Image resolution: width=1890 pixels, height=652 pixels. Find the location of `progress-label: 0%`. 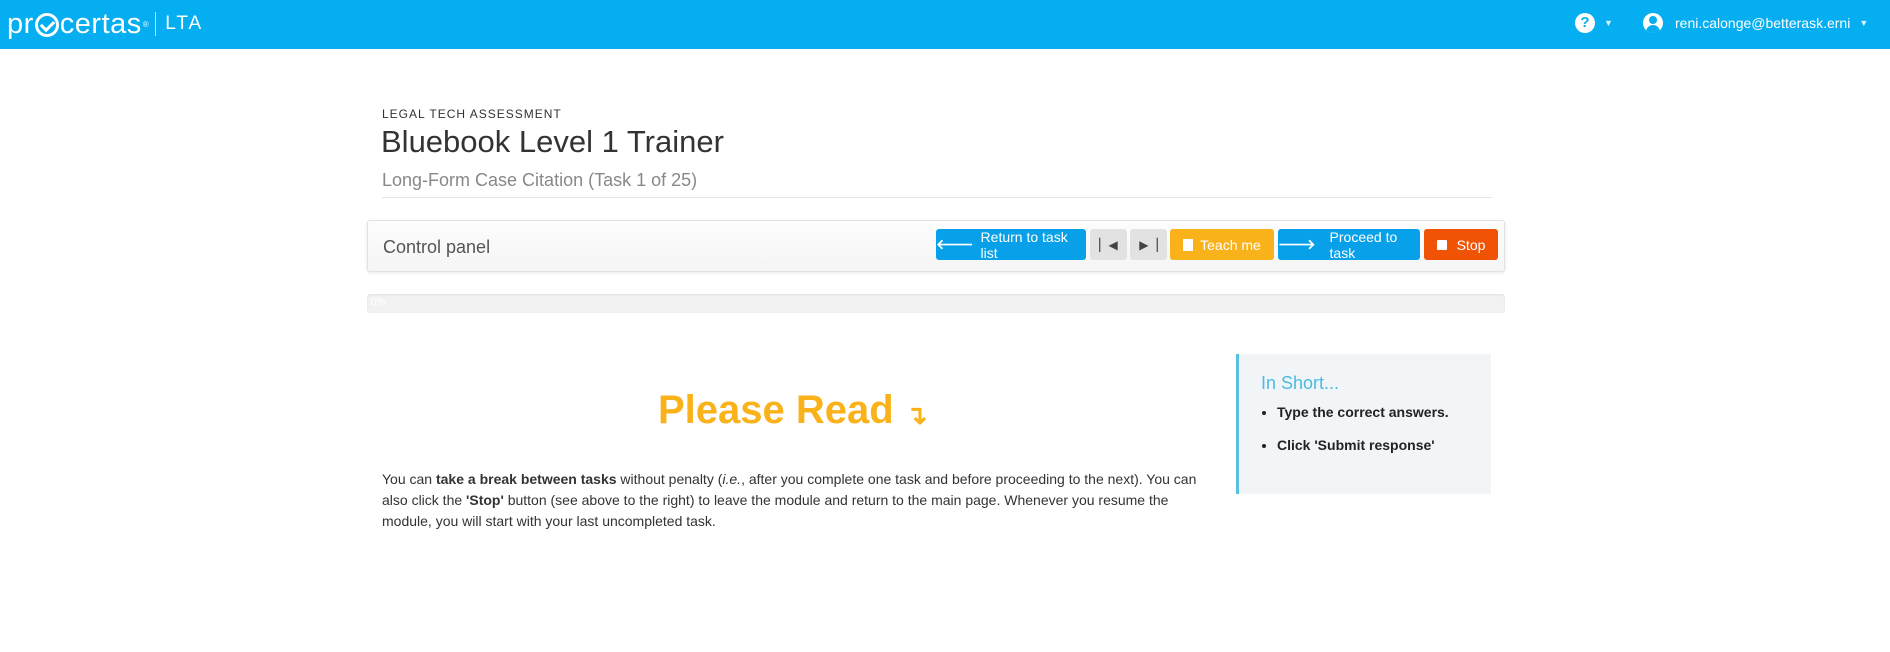

progress-label: 0% is located at coordinates (378, 302).